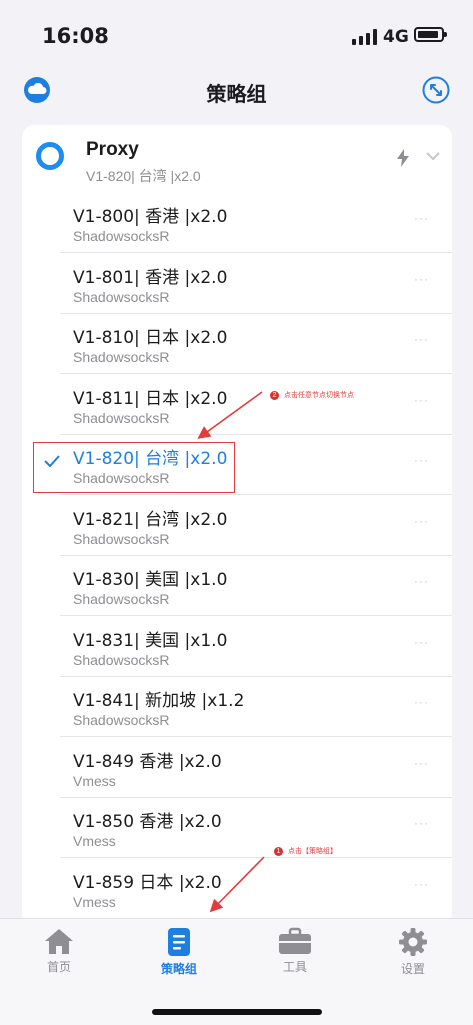 This screenshot has height=1025, width=473. Describe the element at coordinates (59, 941) in the screenshot. I see `home-icon` at that location.